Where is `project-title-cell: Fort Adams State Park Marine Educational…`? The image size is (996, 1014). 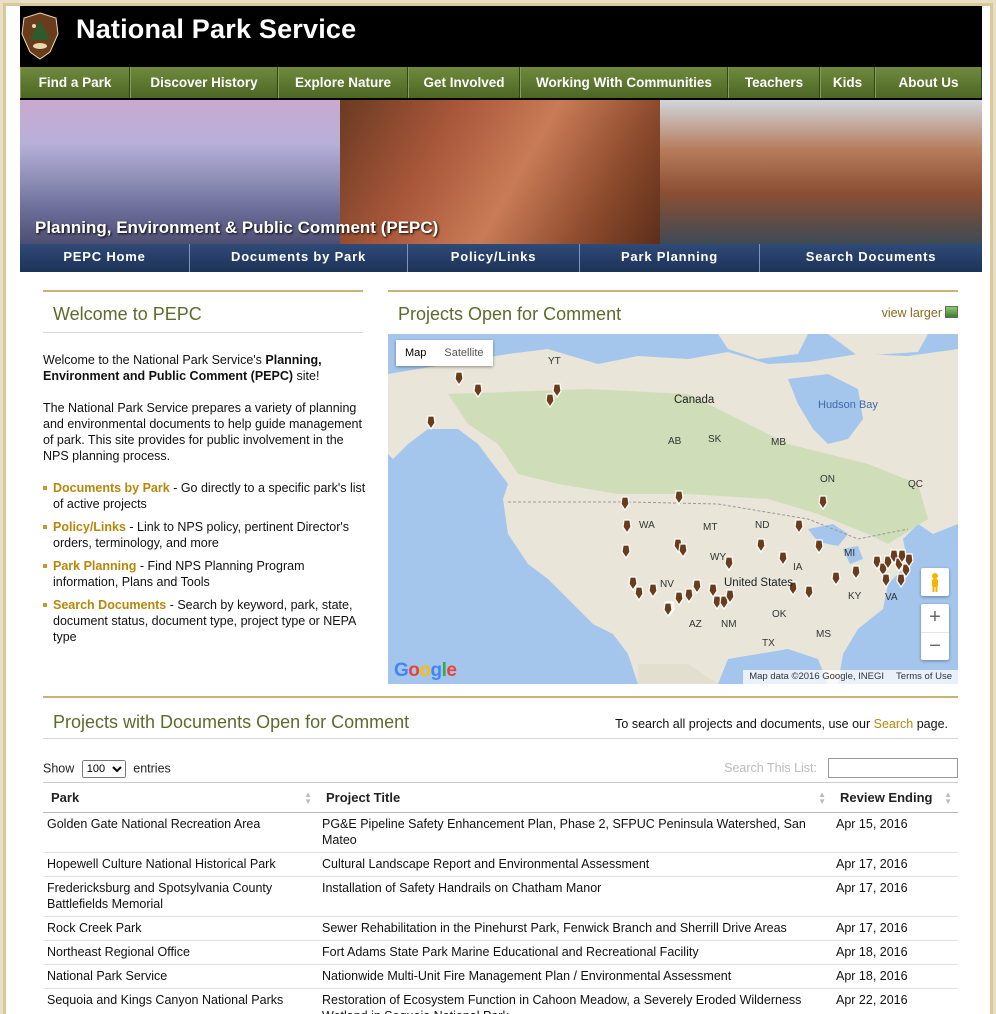
project-title-cell: Fort Adams State Park Marine Educational… is located at coordinates (575, 952).